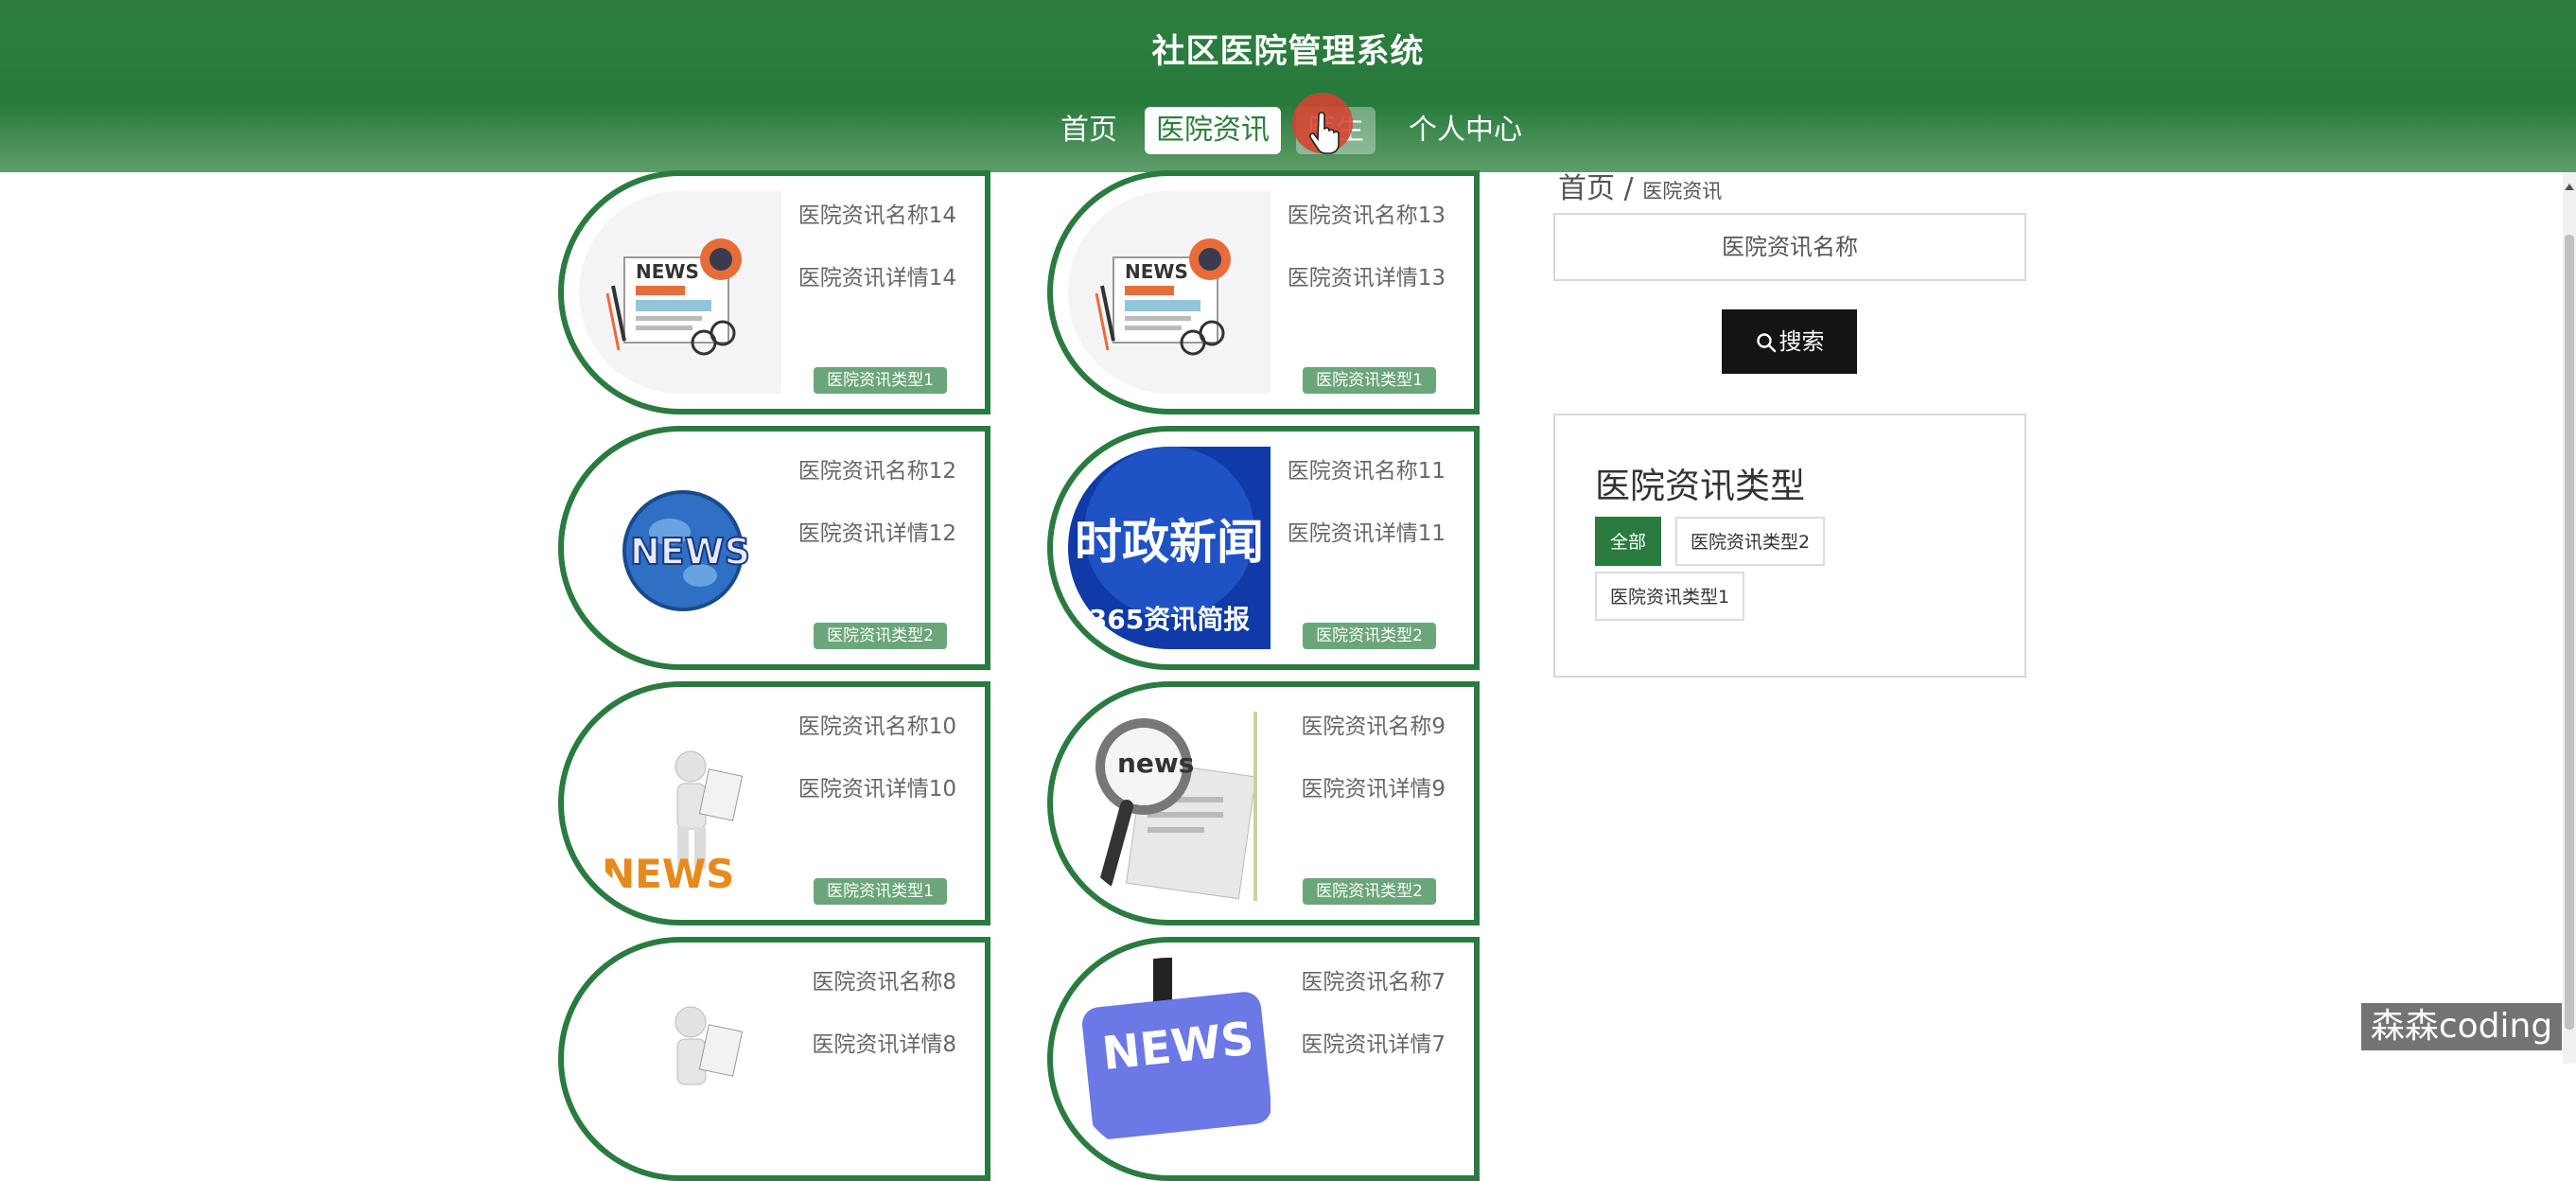 The width and height of the screenshot is (2576, 1181). Describe the element at coordinates (877, 279) in the screenshot. I see `news-detail: 医院资讯详情14` at that location.